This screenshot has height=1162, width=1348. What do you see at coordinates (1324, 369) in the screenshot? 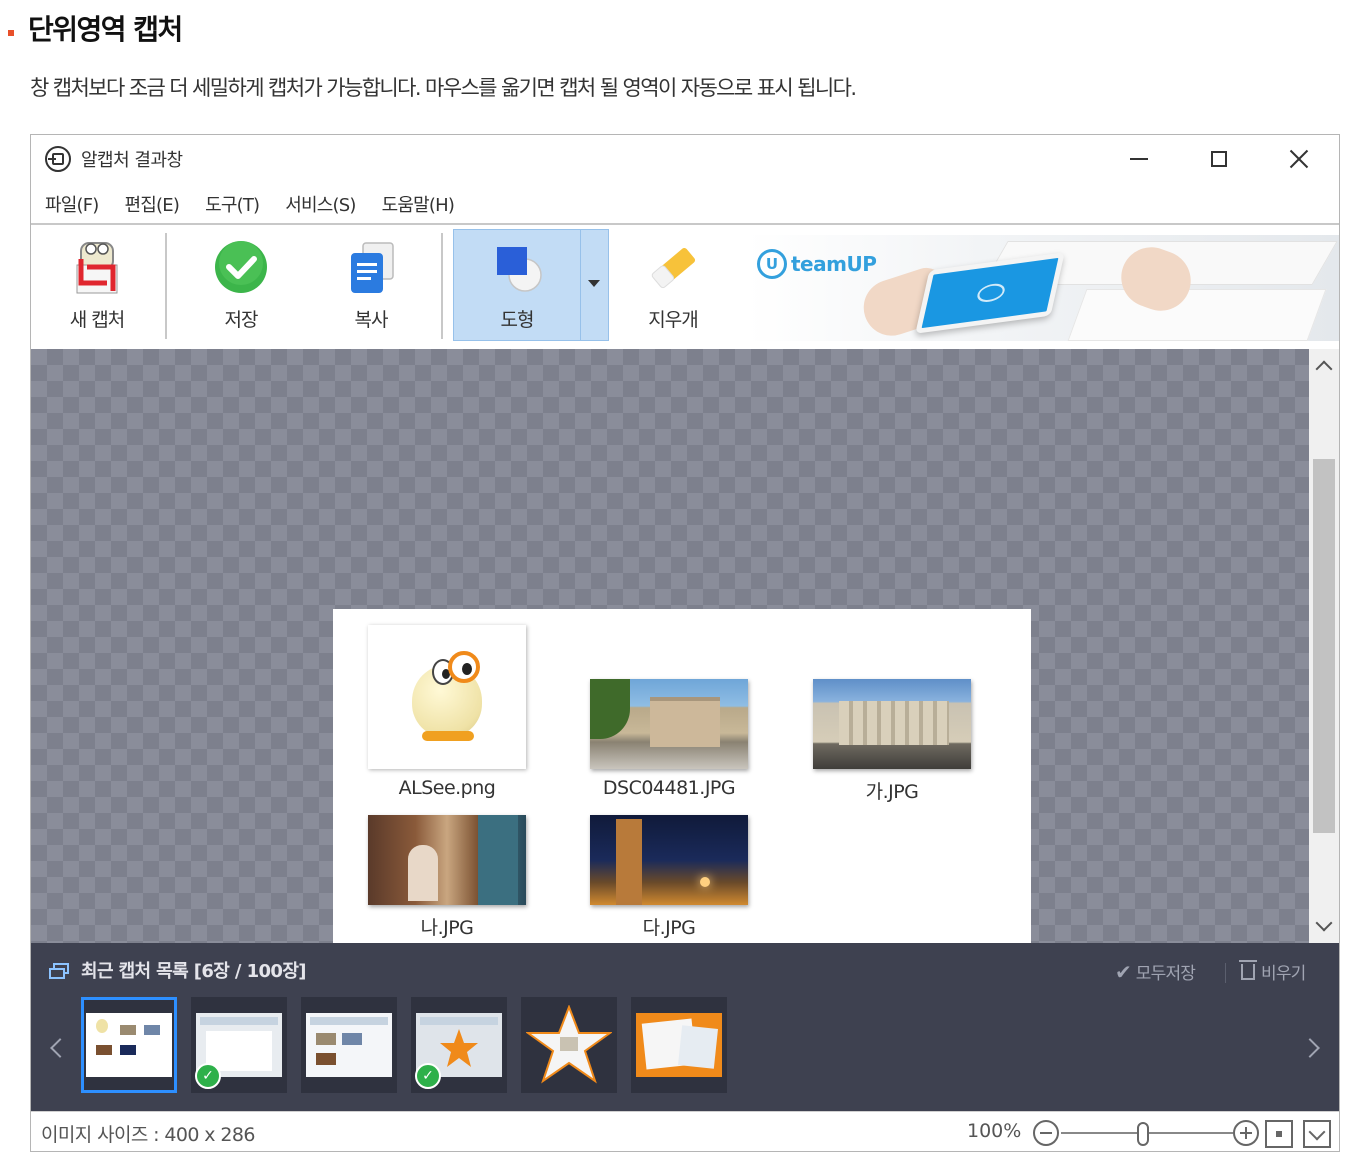
I see `scroll-up-icon` at bounding box center [1324, 369].